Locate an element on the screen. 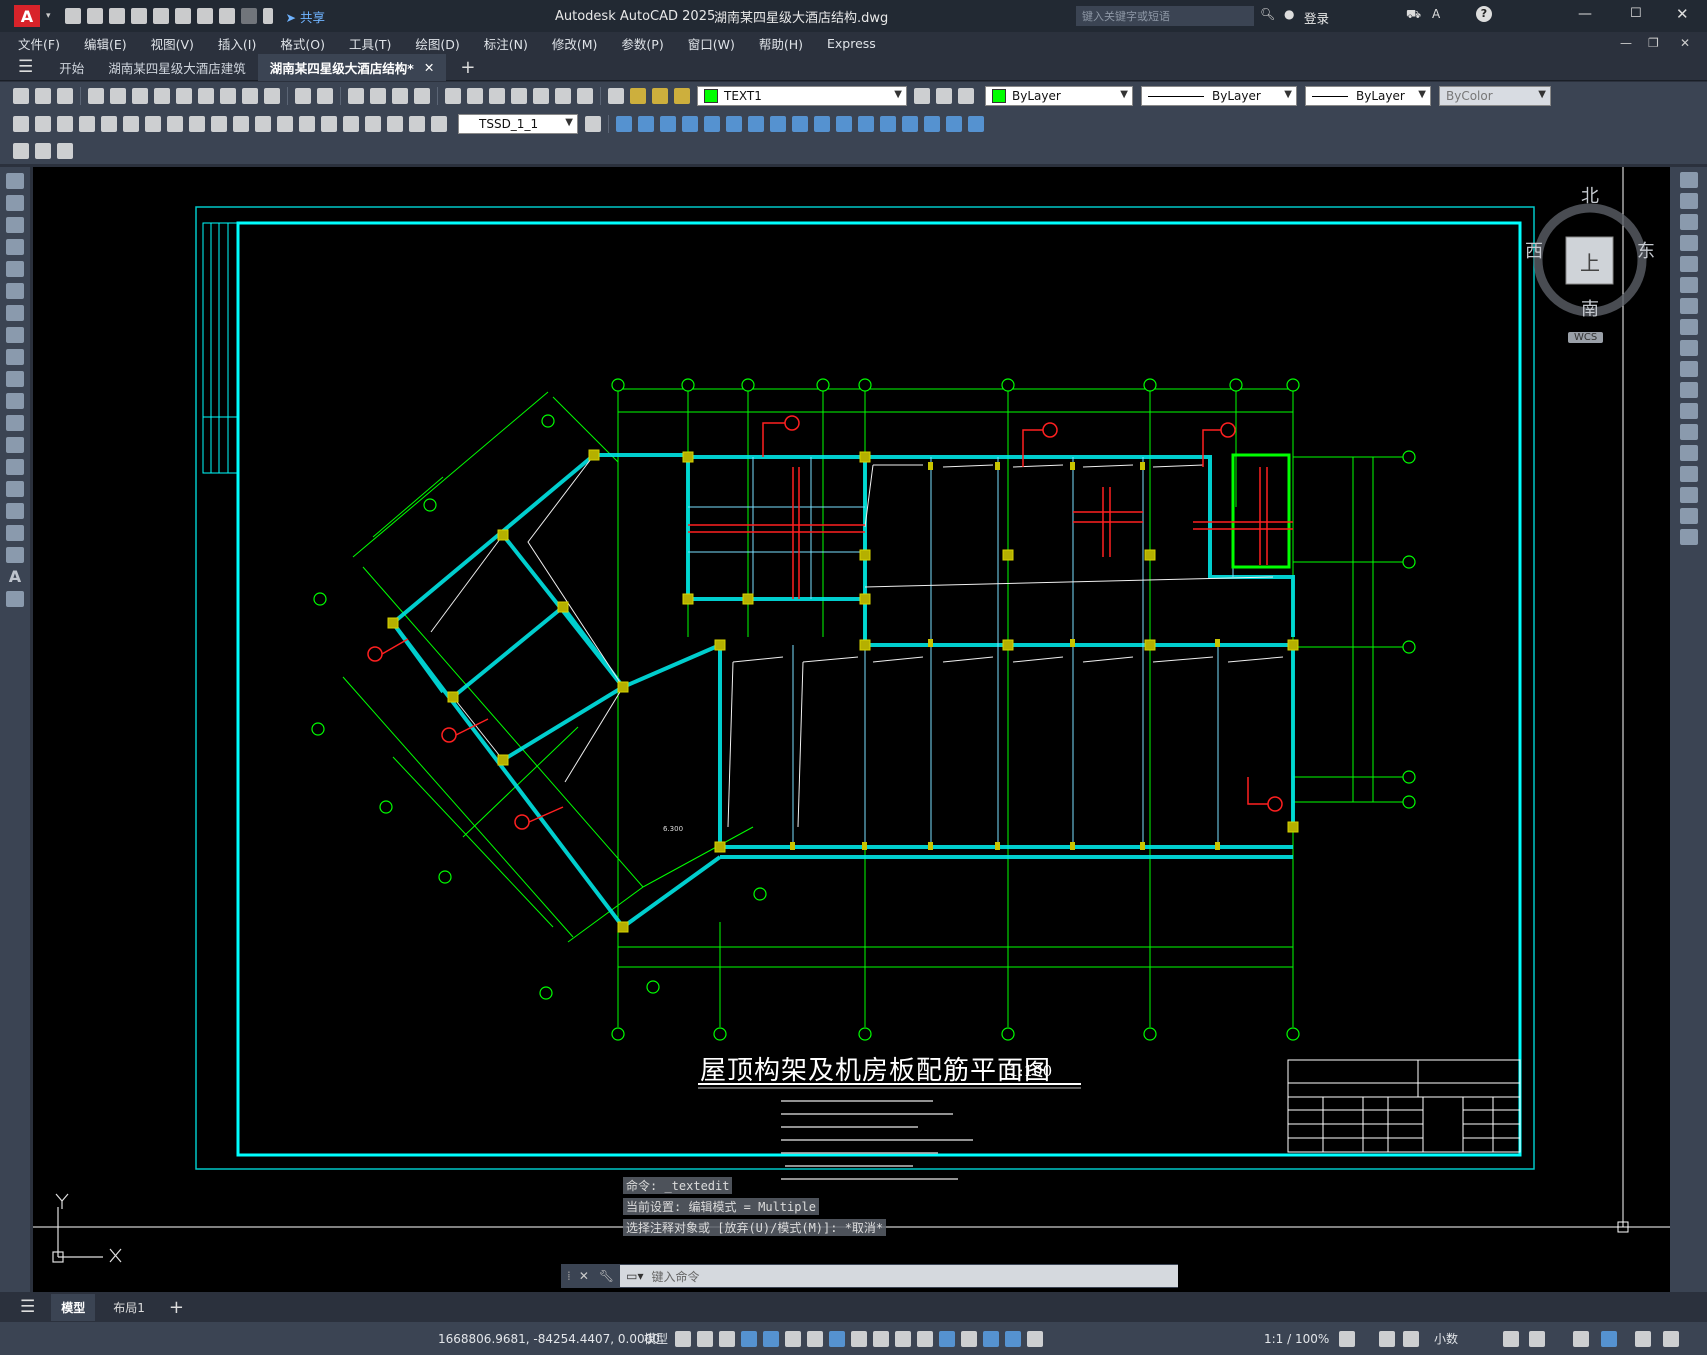 The width and height of the screenshot is (1707, 1355). make-block-icon is located at coordinates (15, 445).